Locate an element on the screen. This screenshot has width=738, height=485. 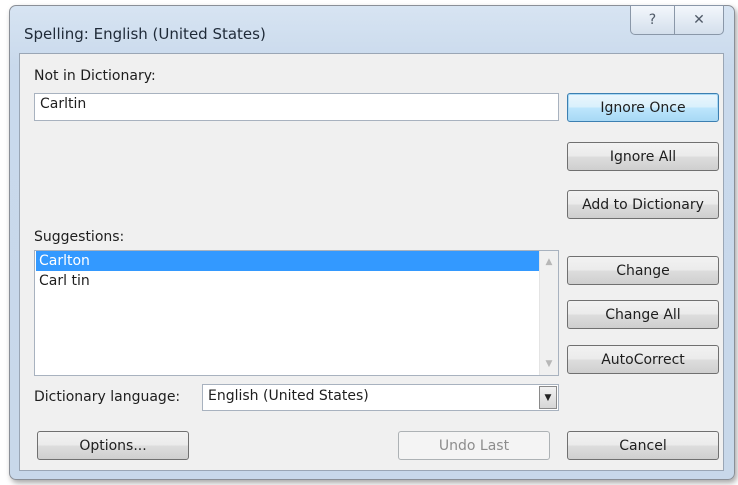
autocorrect-button: AutoCorrect is located at coordinates (643, 359).